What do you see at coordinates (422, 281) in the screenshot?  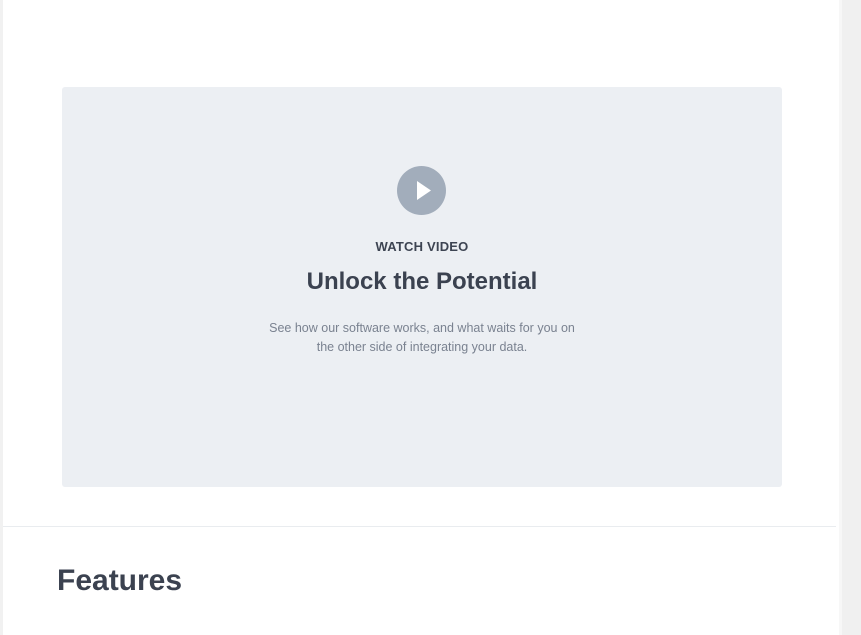 I see `video-headline: Unlock the Potential` at bounding box center [422, 281].